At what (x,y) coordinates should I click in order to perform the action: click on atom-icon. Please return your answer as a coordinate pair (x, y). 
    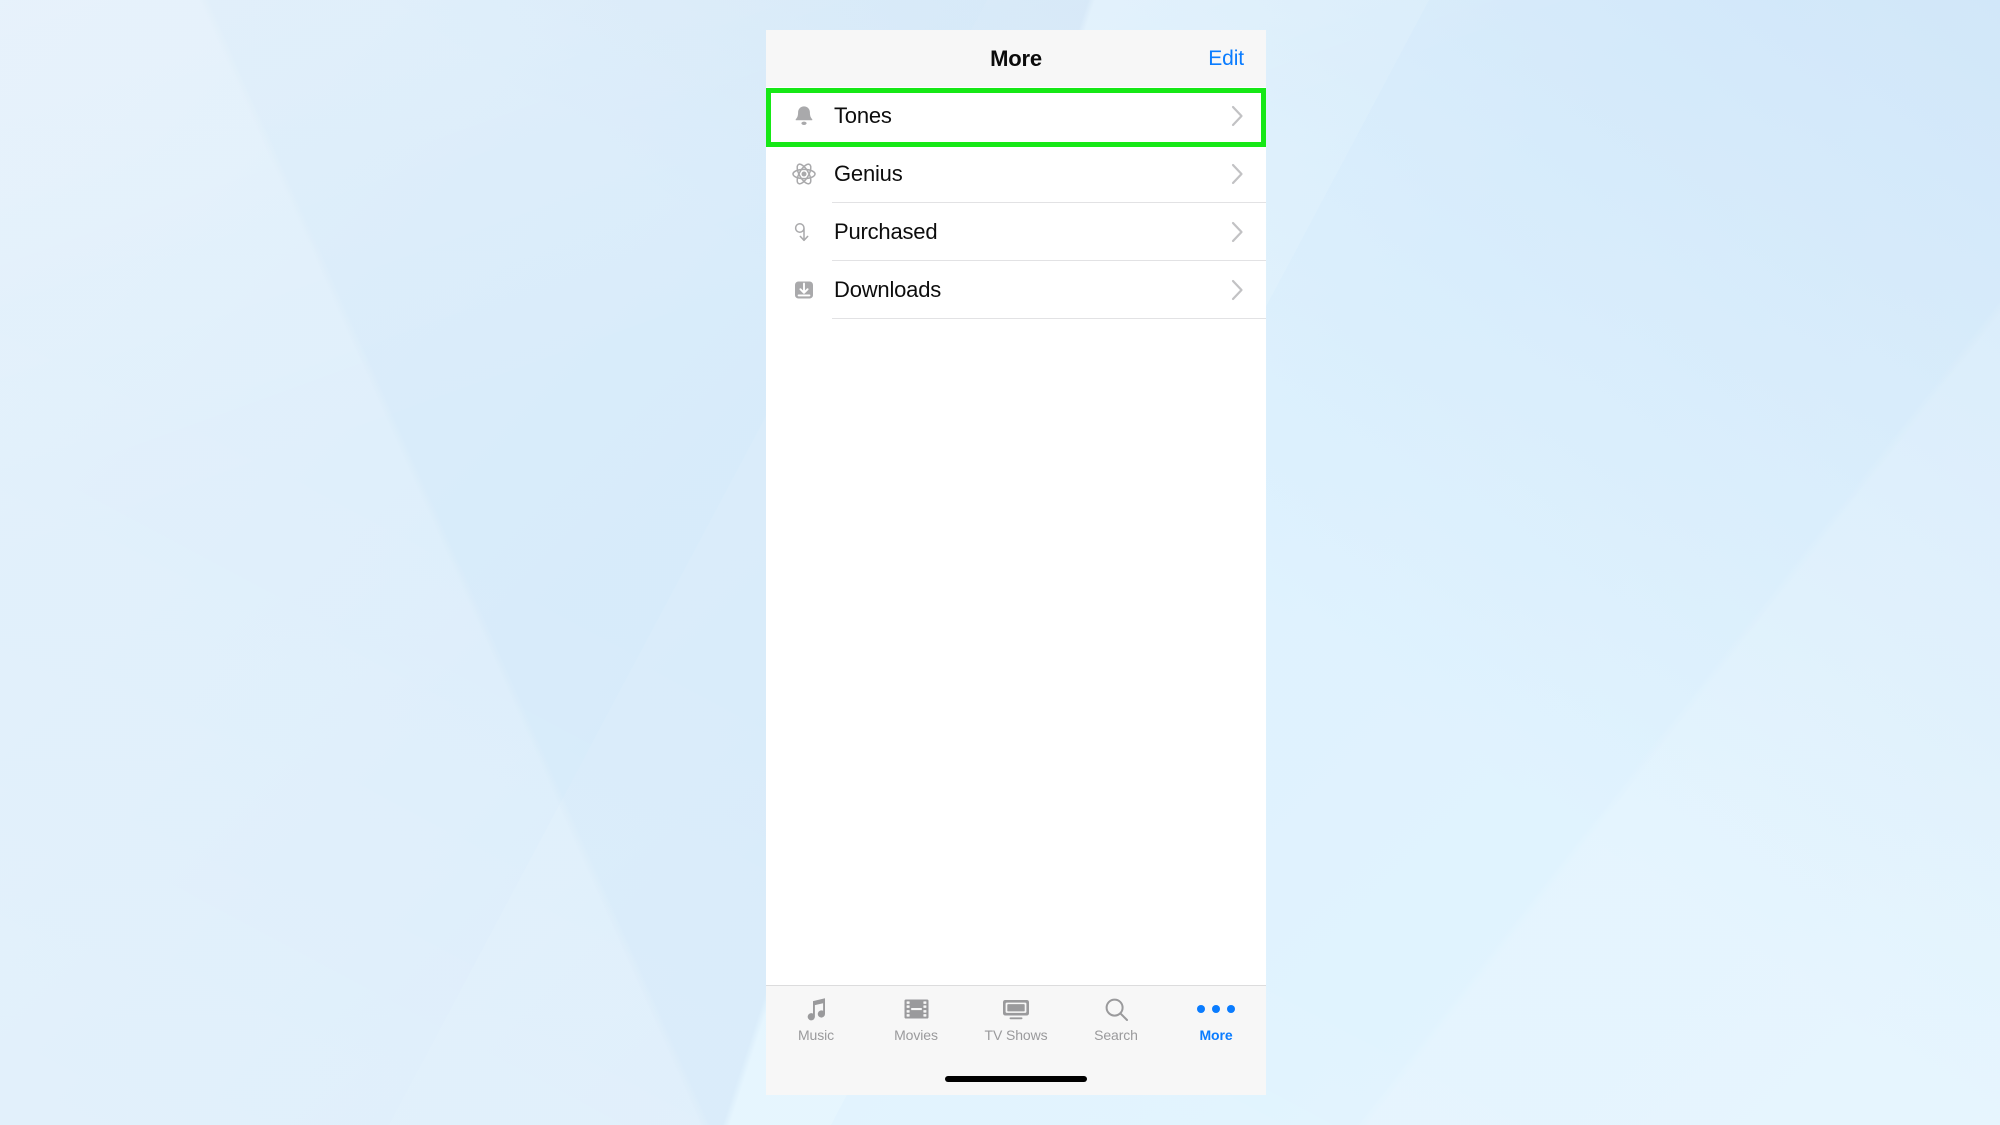
    Looking at the image, I should click on (804, 174).